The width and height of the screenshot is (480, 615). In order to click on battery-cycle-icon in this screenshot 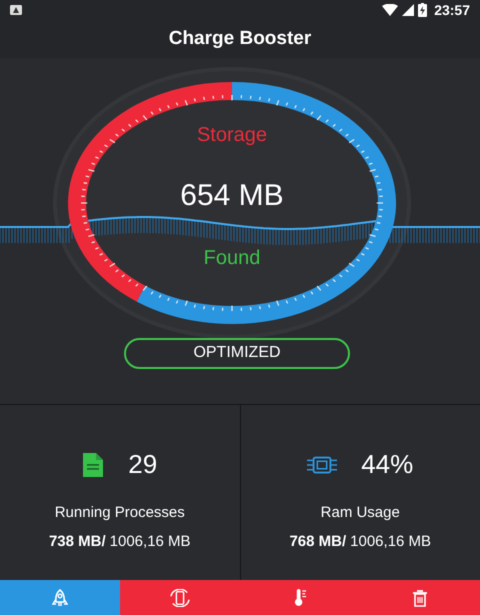, I will do `click(180, 597)`.